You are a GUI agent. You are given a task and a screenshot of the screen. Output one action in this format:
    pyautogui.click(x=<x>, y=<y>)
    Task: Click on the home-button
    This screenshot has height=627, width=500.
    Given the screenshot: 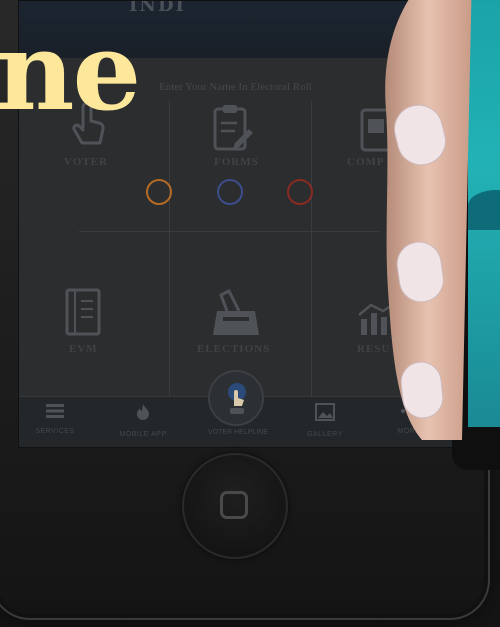 What is the action you would take?
    pyautogui.click(x=235, y=506)
    